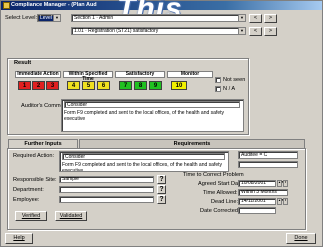 This screenshot has height=247, width=323. Describe the element at coordinates (77, 105) in the screenshot. I see `auditor-comment-select-value: Consider` at that location.